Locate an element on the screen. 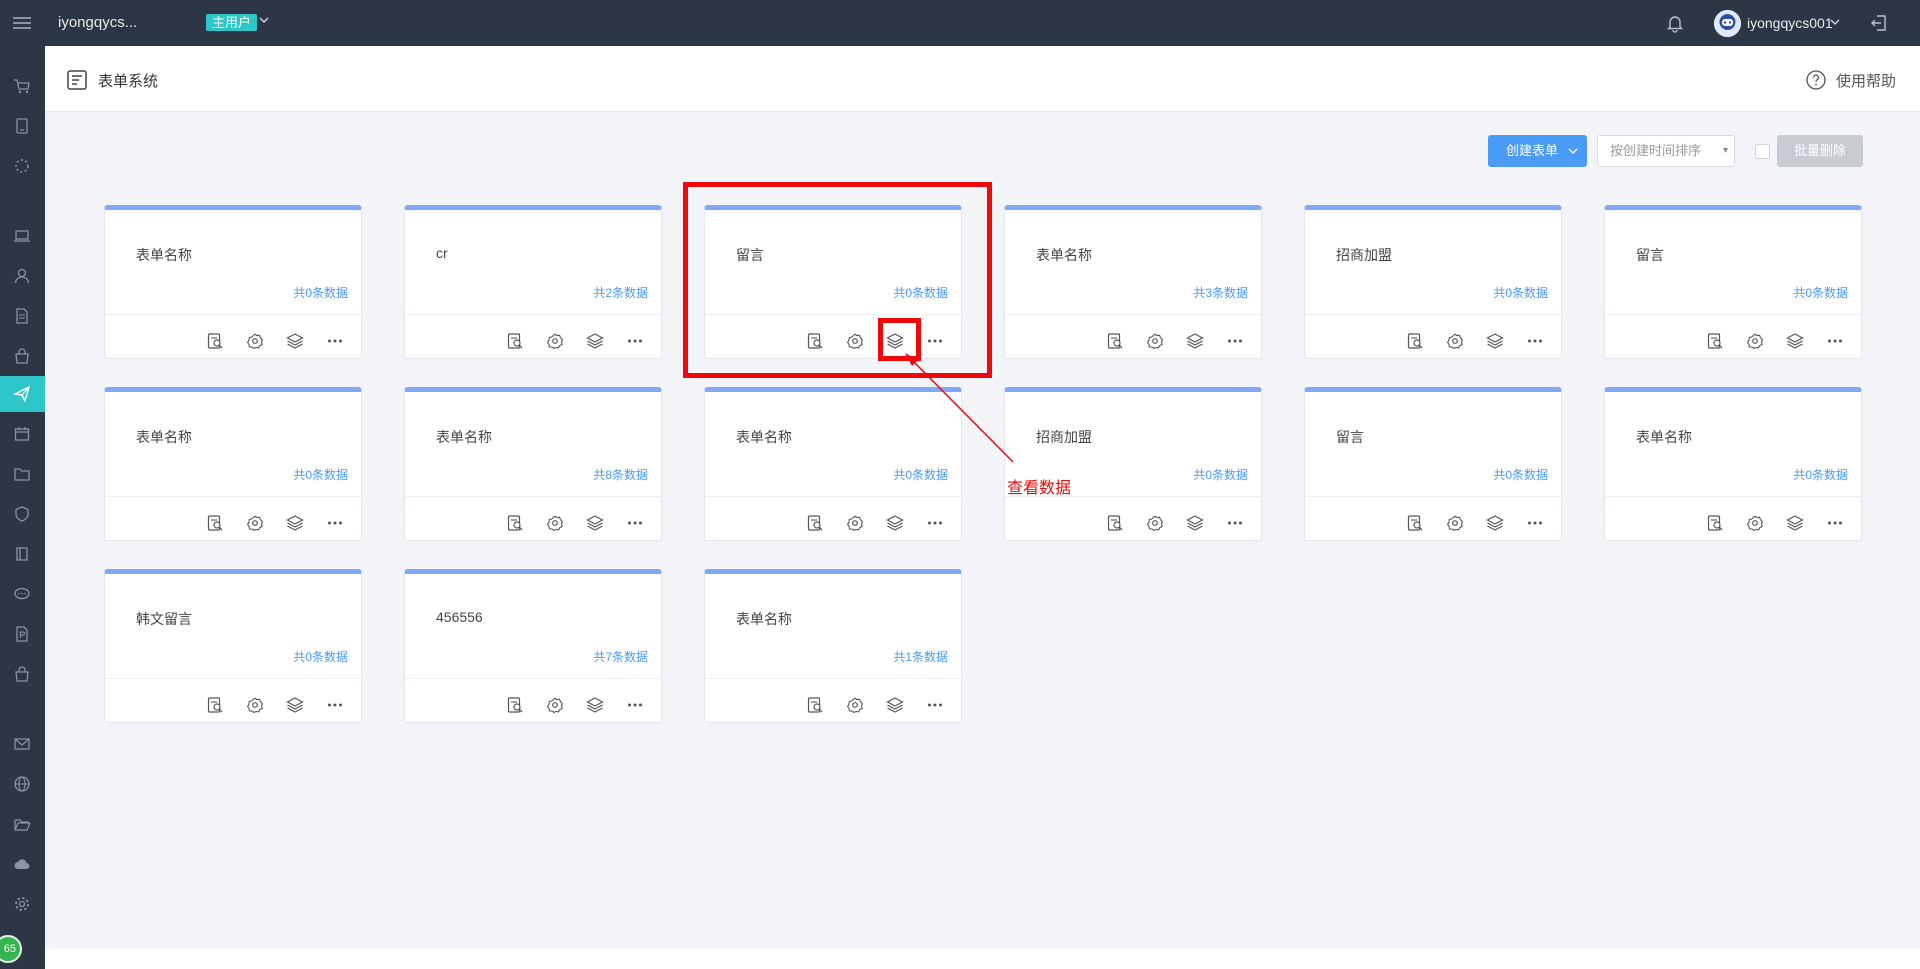 The height and width of the screenshot is (969, 1920). sidebar-item-cloud is located at coordinates (22, 864).